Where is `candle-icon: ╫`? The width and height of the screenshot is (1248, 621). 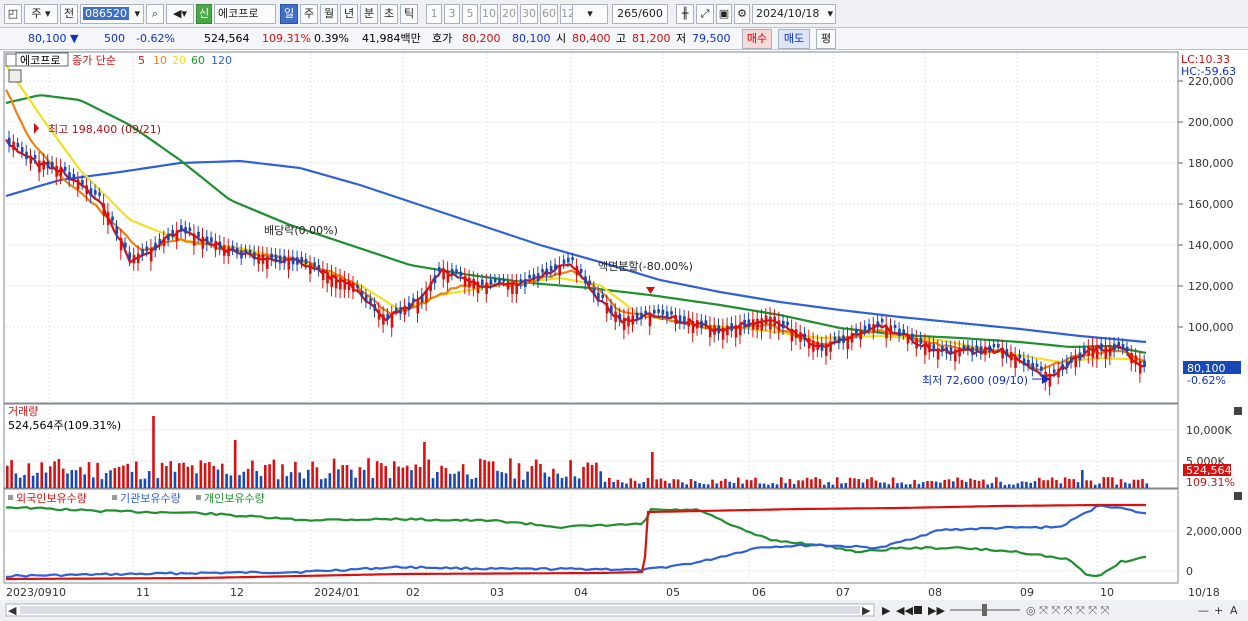 candle-icon: ╫ is located at coordinates (685, 14).